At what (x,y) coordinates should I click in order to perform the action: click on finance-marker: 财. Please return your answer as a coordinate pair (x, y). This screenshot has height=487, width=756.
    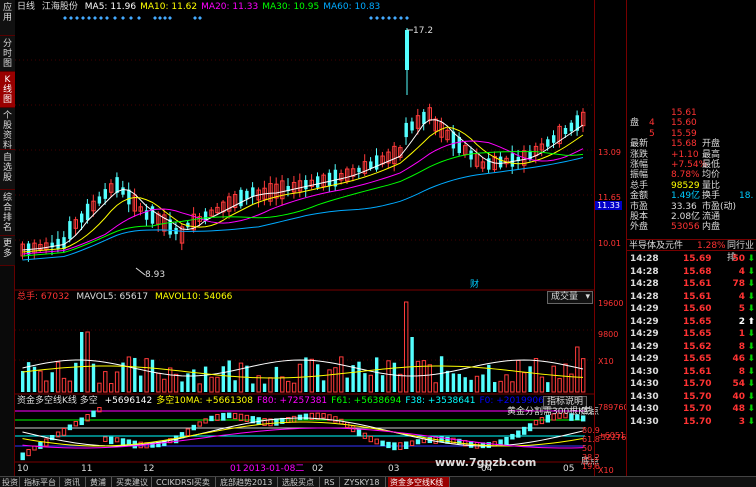
    Looking at the image, I should click on (474, 285).